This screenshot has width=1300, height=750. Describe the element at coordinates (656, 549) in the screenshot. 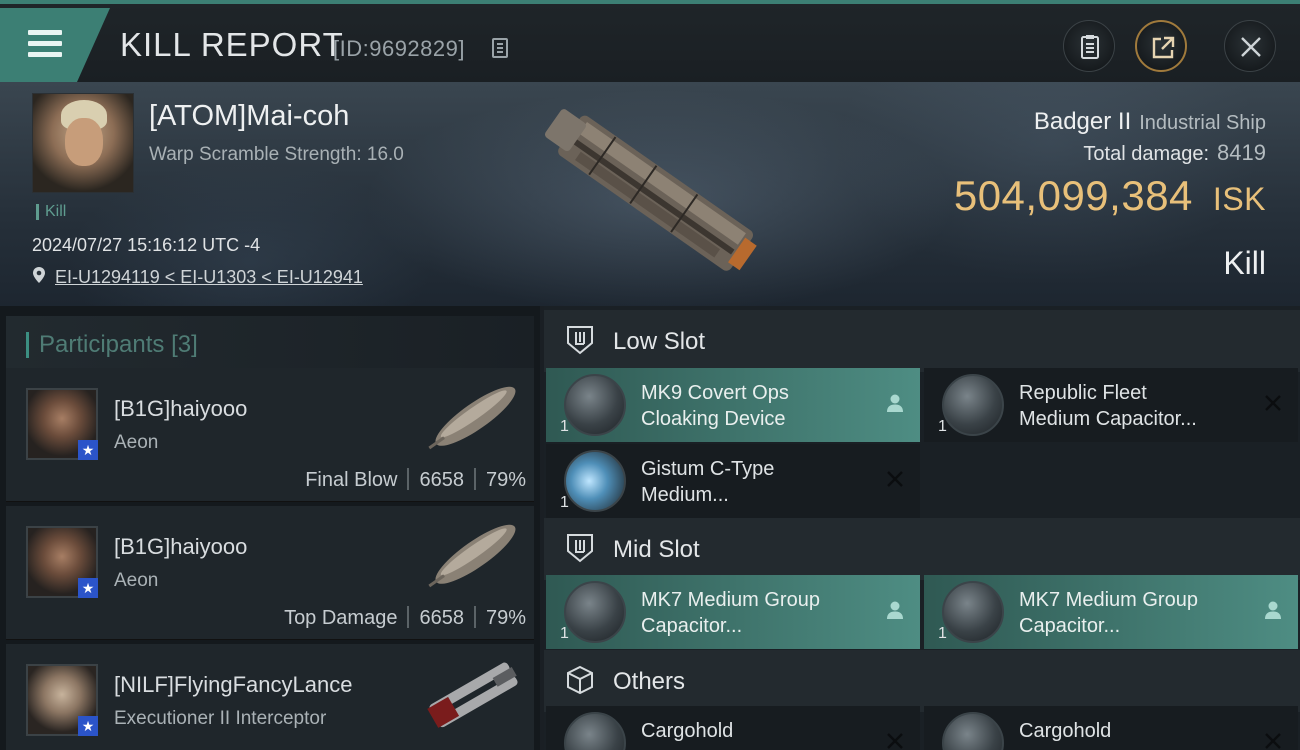

I see `mid-slot-label: Mid Slot` at that location.